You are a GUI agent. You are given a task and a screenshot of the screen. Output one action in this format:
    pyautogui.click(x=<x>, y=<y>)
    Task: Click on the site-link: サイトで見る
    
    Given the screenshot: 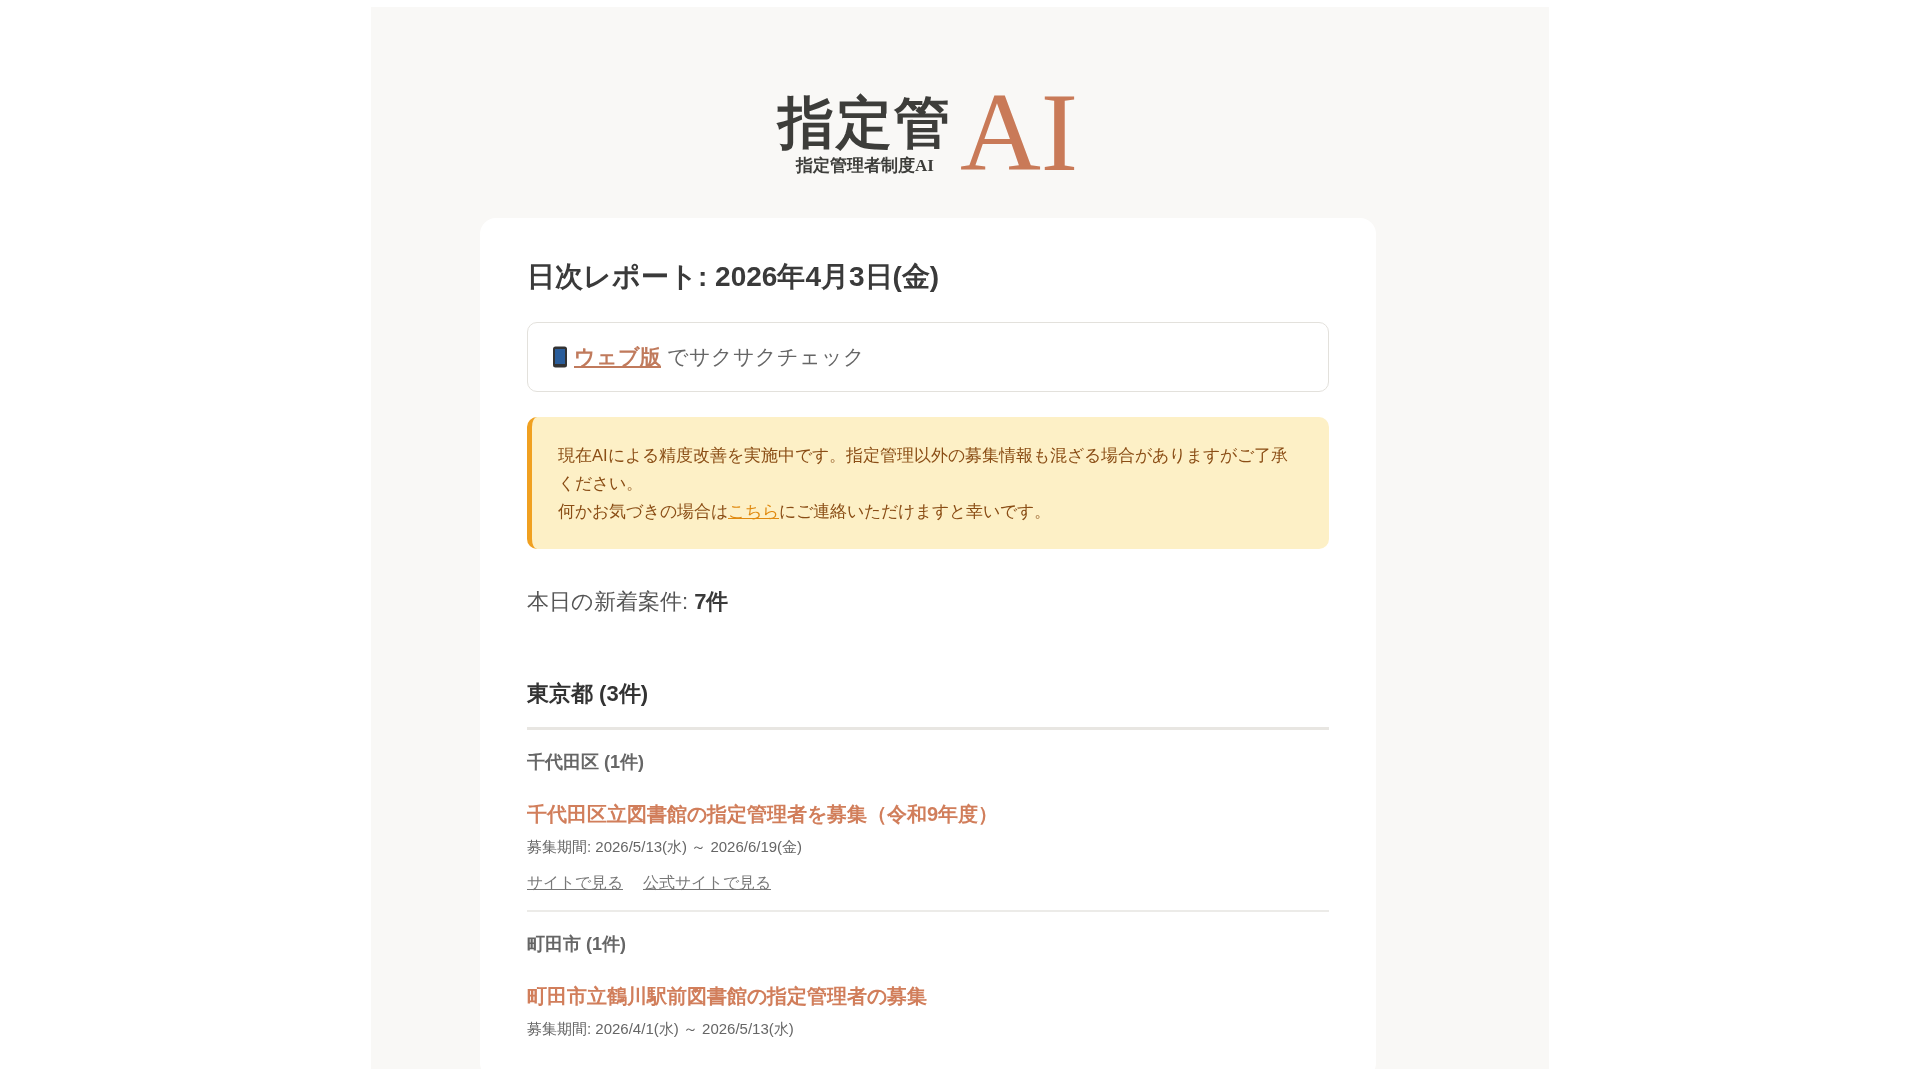 What is the action you would take?
    pyautogui.click(x=575, y=884)
    